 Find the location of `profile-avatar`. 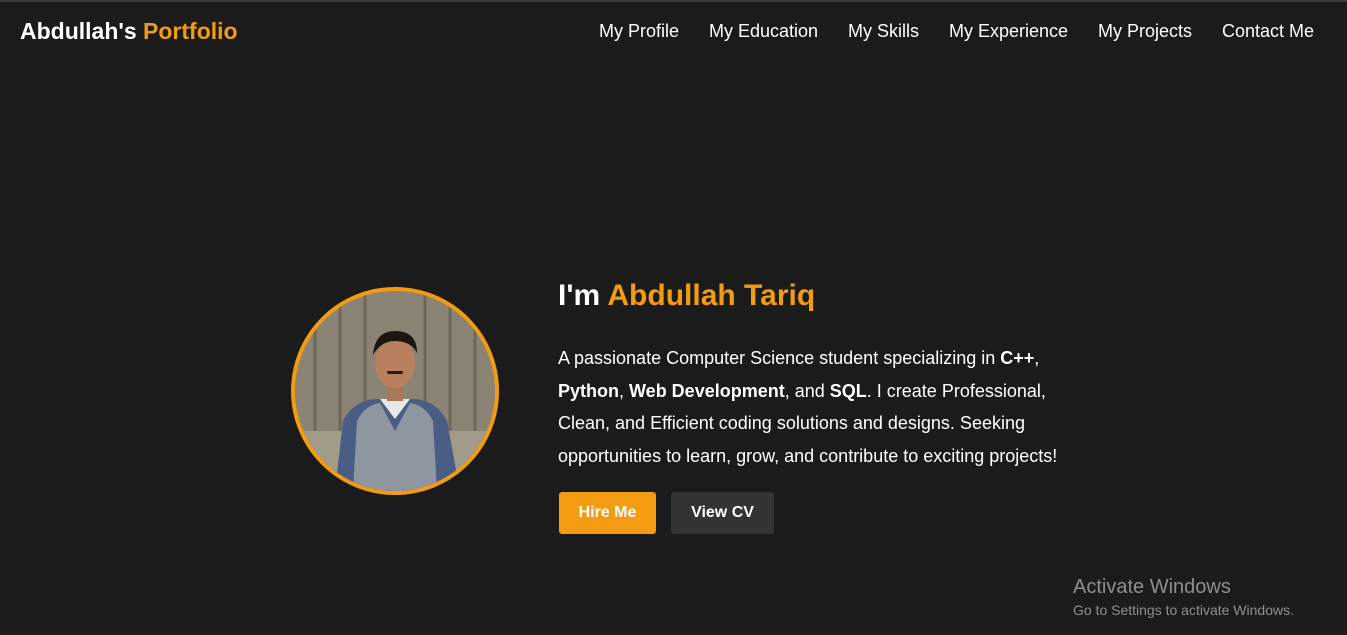

profile-avatar is located at coordinates (395, 391).